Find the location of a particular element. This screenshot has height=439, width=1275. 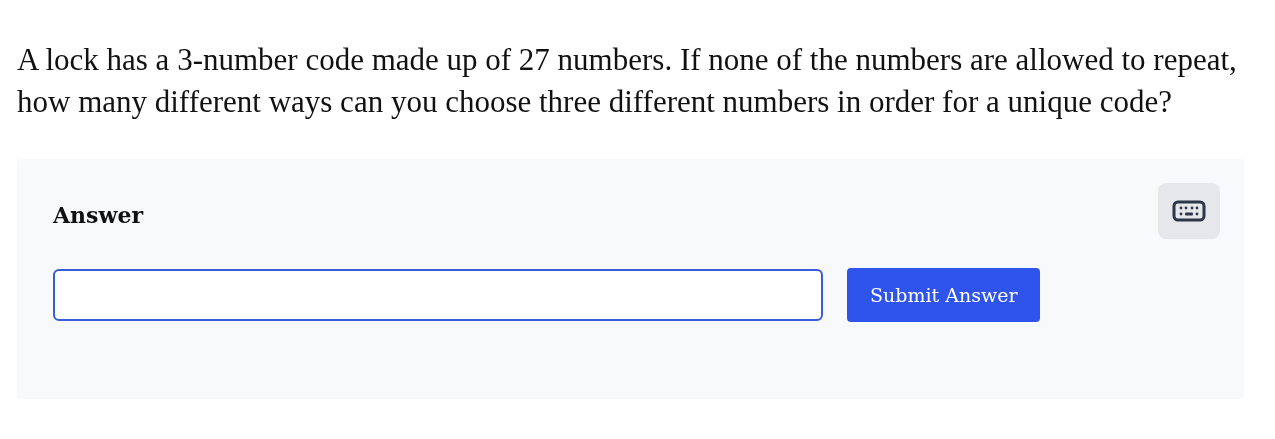

answer-field is located at coordinates (438, 295).